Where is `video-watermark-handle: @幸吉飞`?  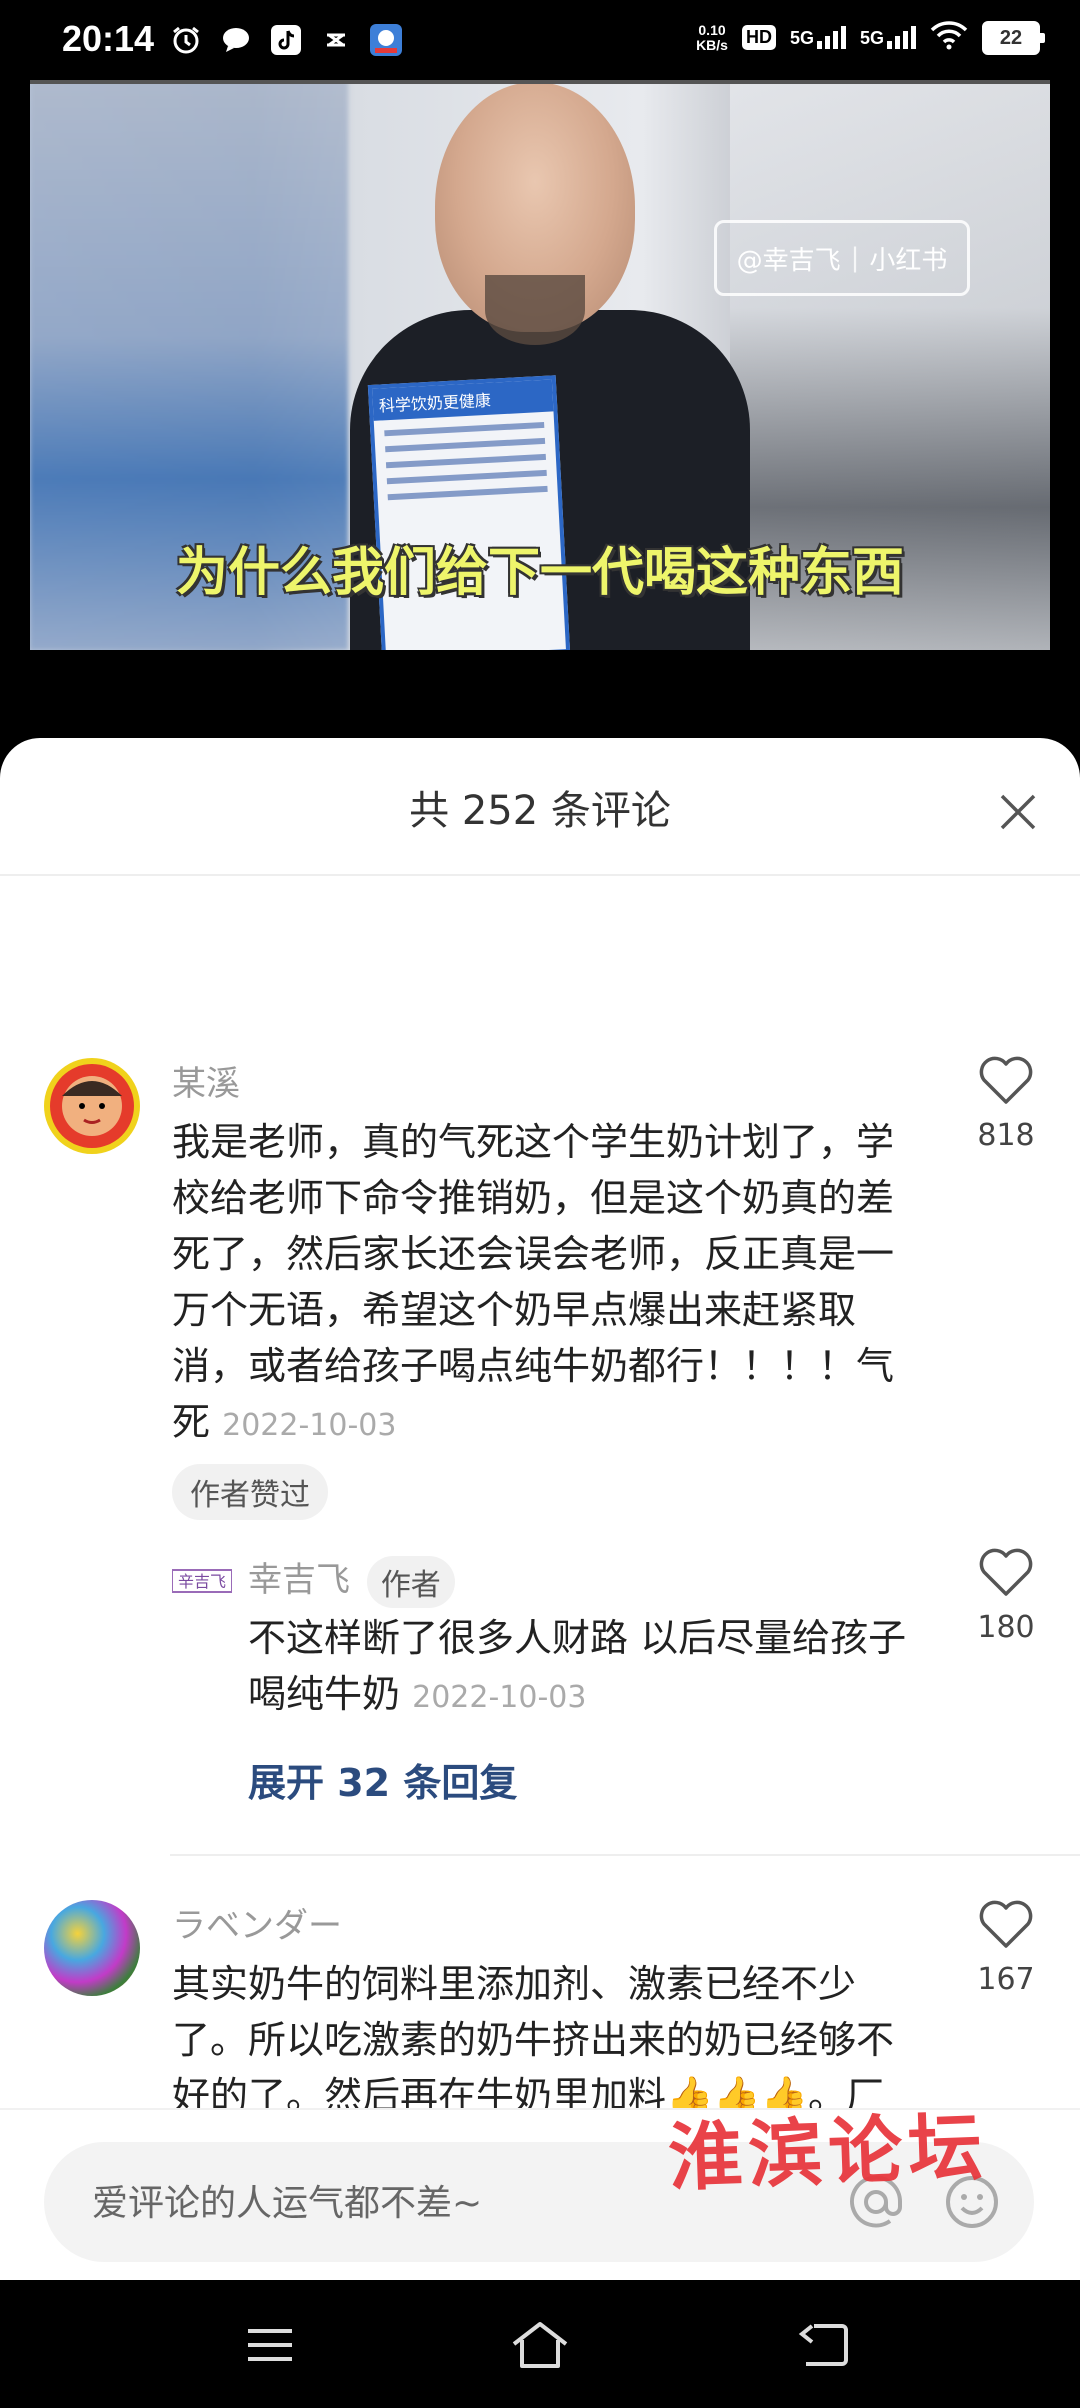 video-watermark-handle: @幸吉飞 is located at coordinates (788, 260).